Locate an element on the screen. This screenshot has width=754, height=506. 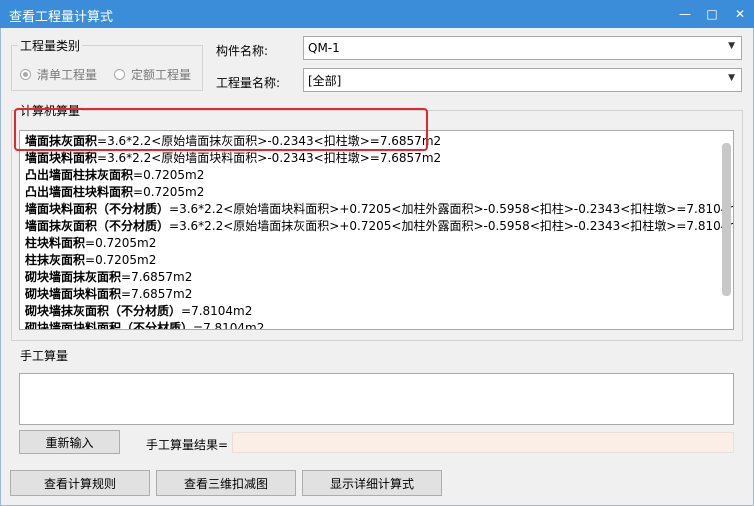
close-button: ✕ is located at coordinates (740, 14).